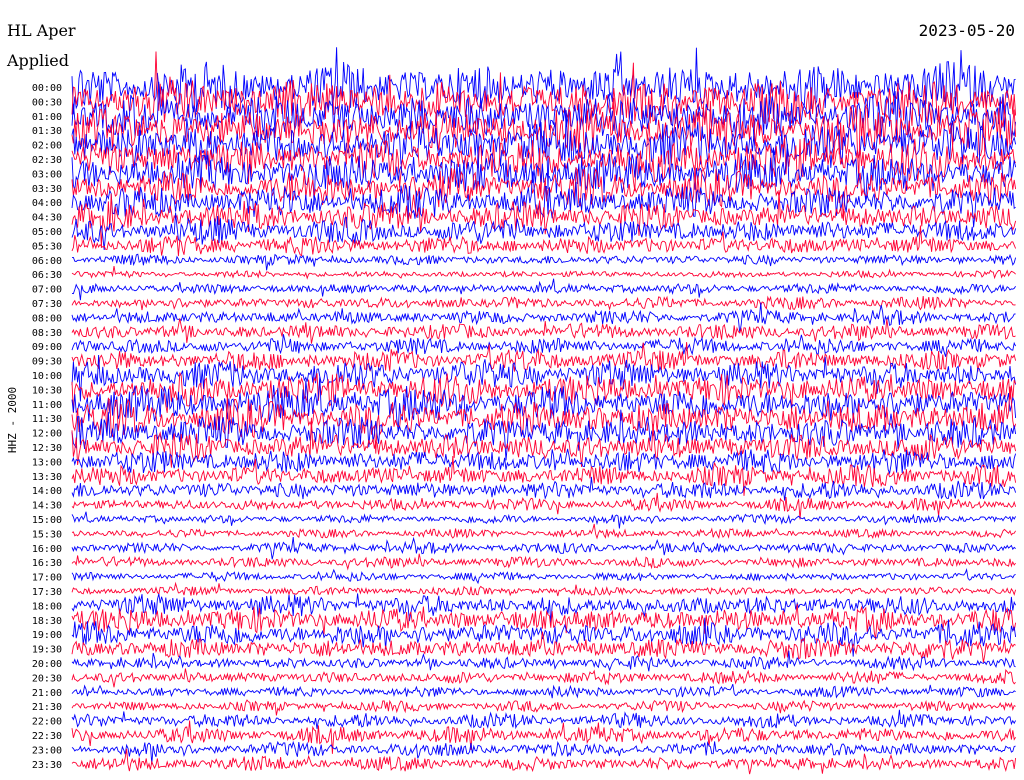 This screenshot has width=1024, height=780. What do you see at coordinates (47, 678) in the screenshot?
I see `row-time-label: 20:30` at bounding box center [47, 678].